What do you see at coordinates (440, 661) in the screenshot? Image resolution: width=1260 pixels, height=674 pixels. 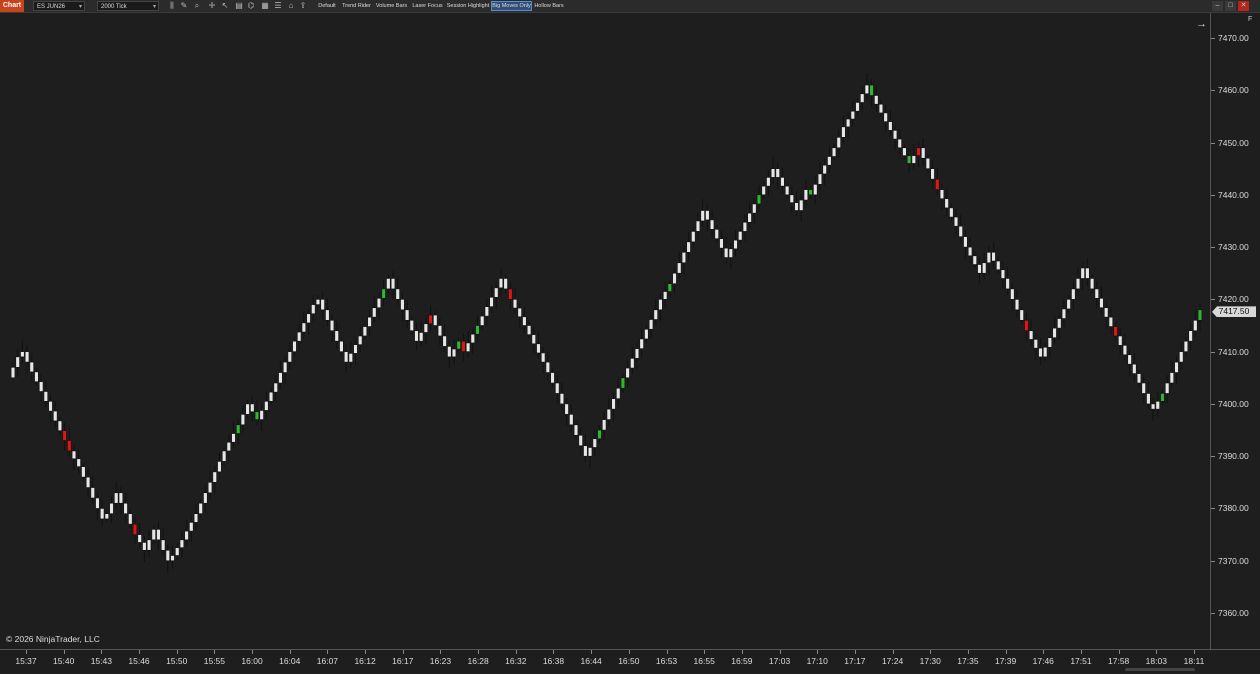 I see `time-tick-label: 16:23` at bounding box center [440, 661].